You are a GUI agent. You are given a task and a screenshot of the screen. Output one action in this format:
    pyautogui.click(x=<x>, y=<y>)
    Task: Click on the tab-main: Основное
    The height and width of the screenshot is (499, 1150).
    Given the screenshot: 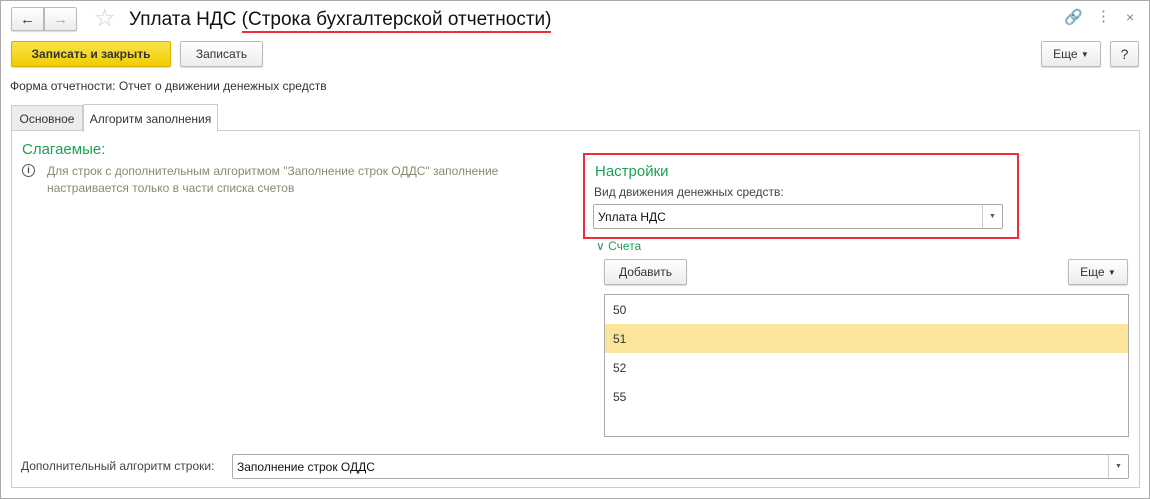 What is the action you would take?
    pyautogui.click(x=47, y=118)
    